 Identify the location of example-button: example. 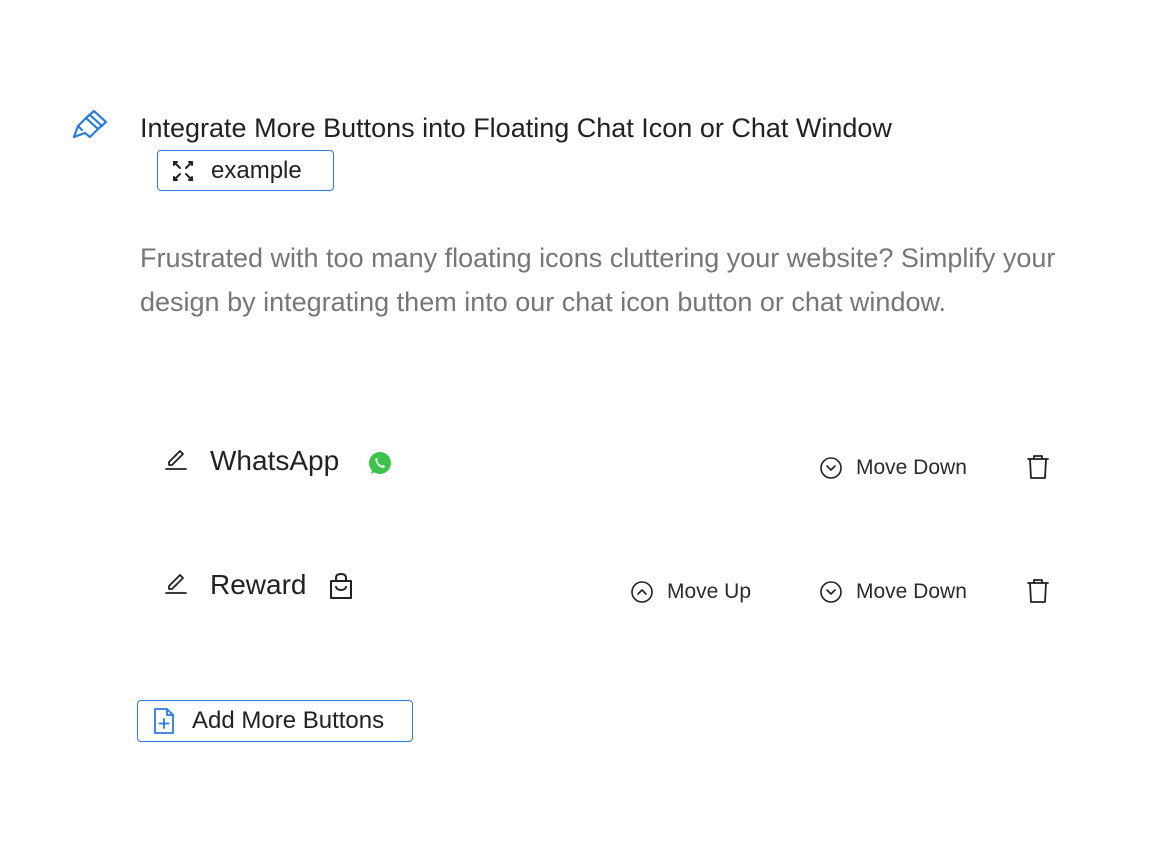
(245, 170).